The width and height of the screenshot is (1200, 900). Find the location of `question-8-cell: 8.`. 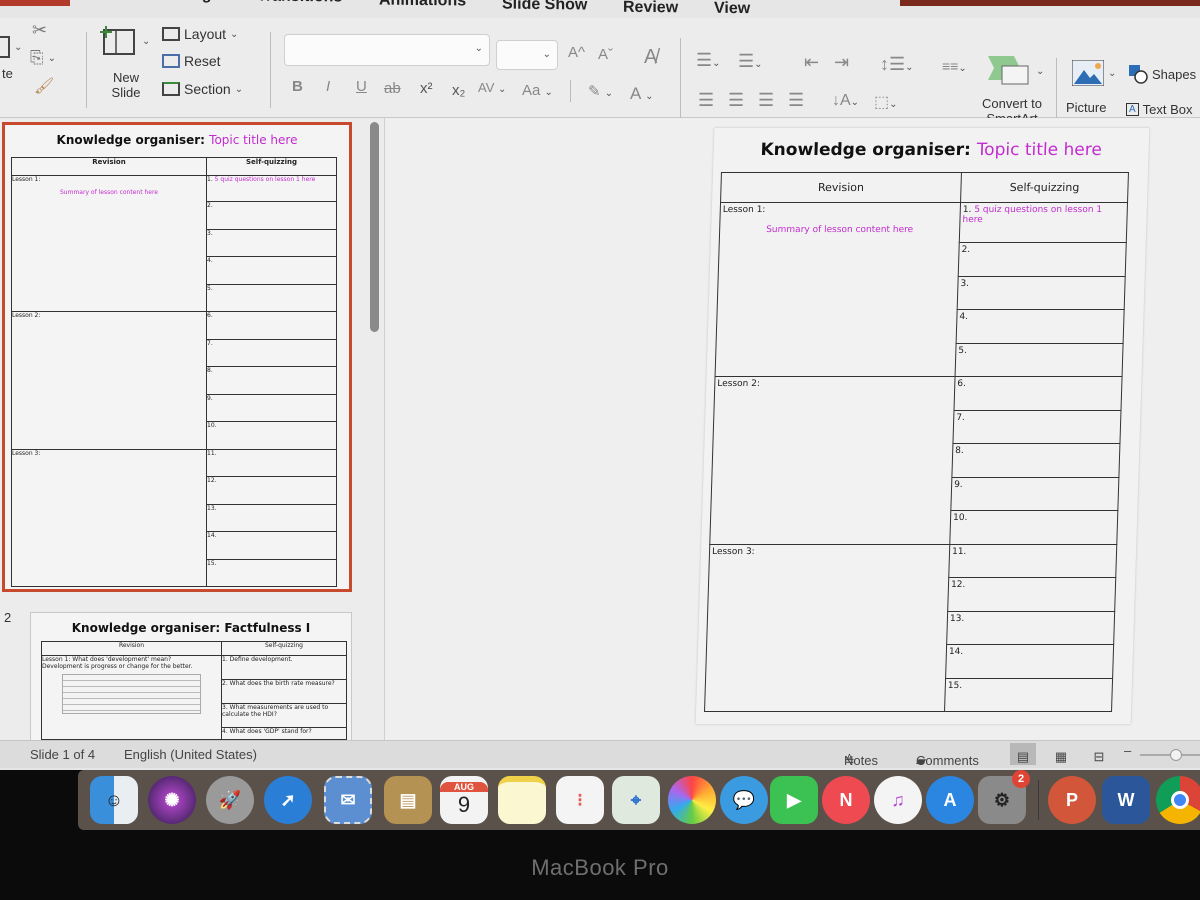

question-8-cell: 8. is located at coordinates (1035, 460).